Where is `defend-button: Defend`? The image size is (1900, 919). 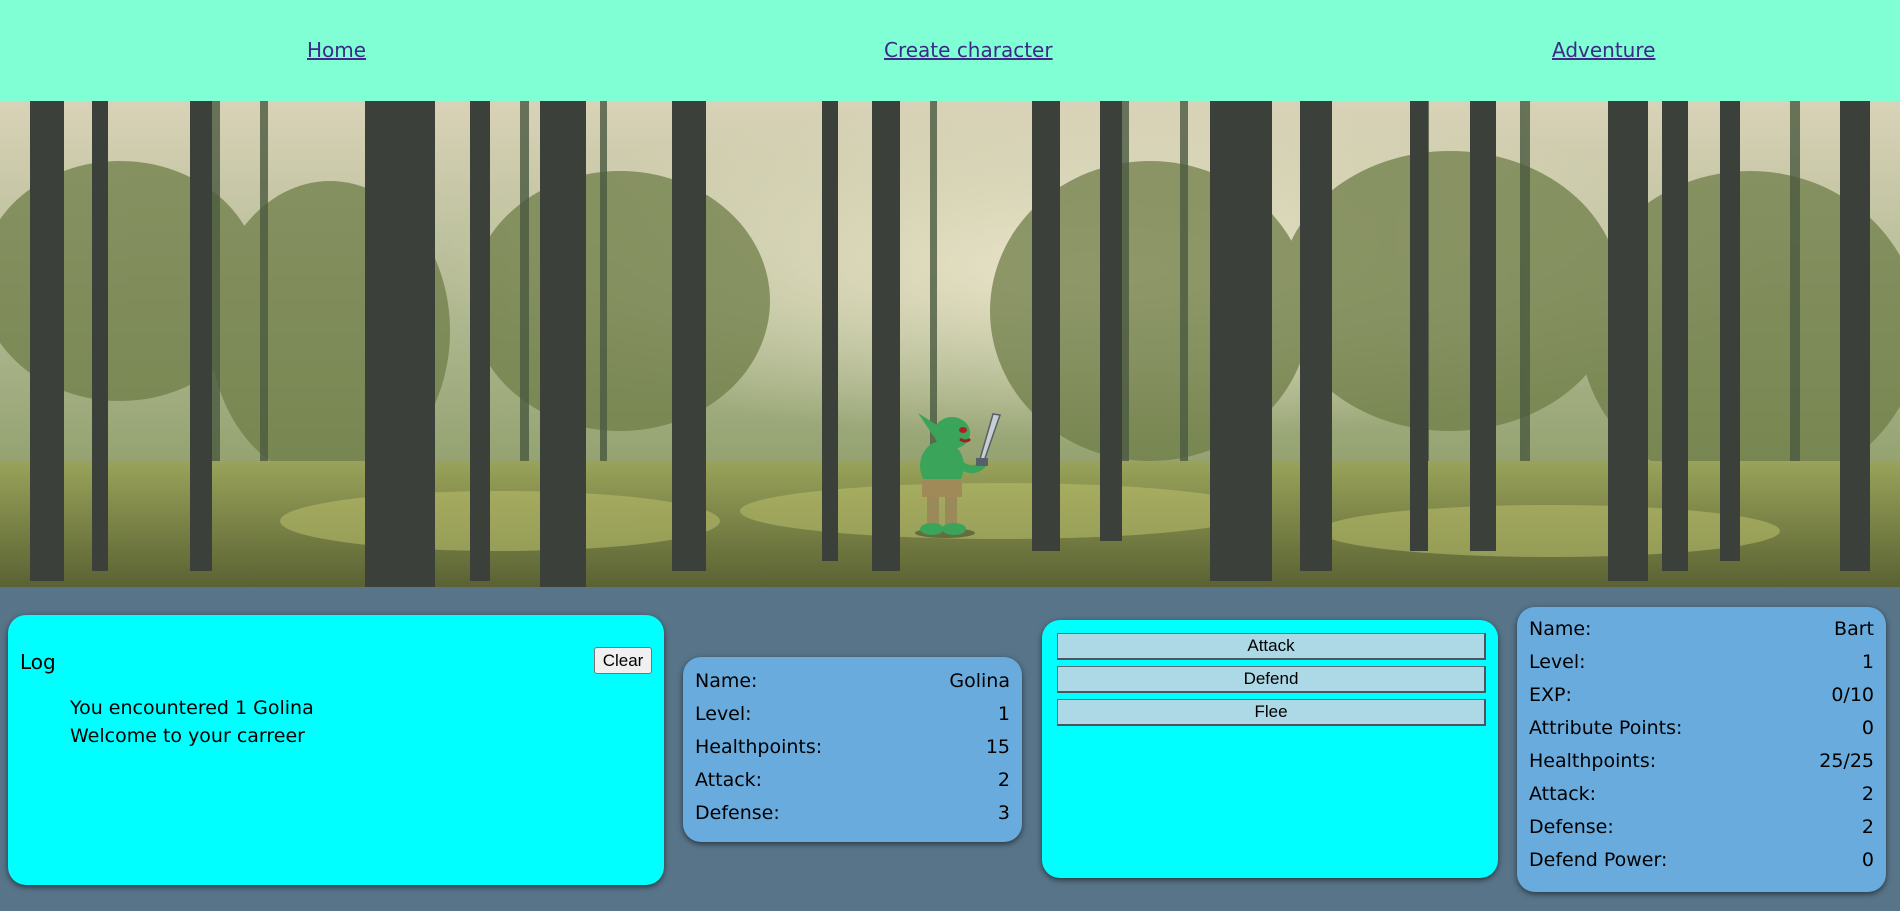 defend-button: Defend is located at coordinates (1271, 679).